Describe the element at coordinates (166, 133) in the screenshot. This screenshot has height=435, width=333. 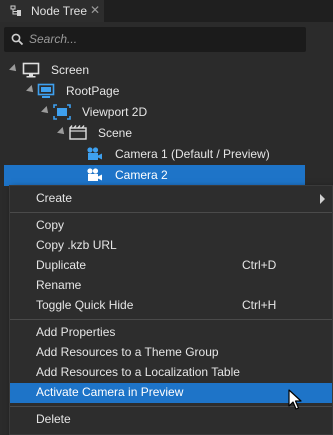
I see `tree-item-scene: Scene` at that location.